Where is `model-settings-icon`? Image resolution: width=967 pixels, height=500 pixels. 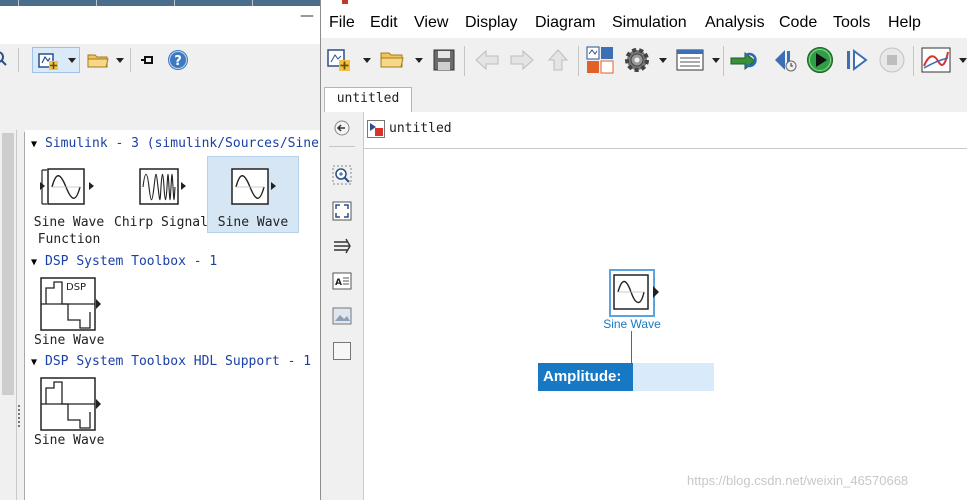
model-settings-icon is located at coordinates (637, 60).